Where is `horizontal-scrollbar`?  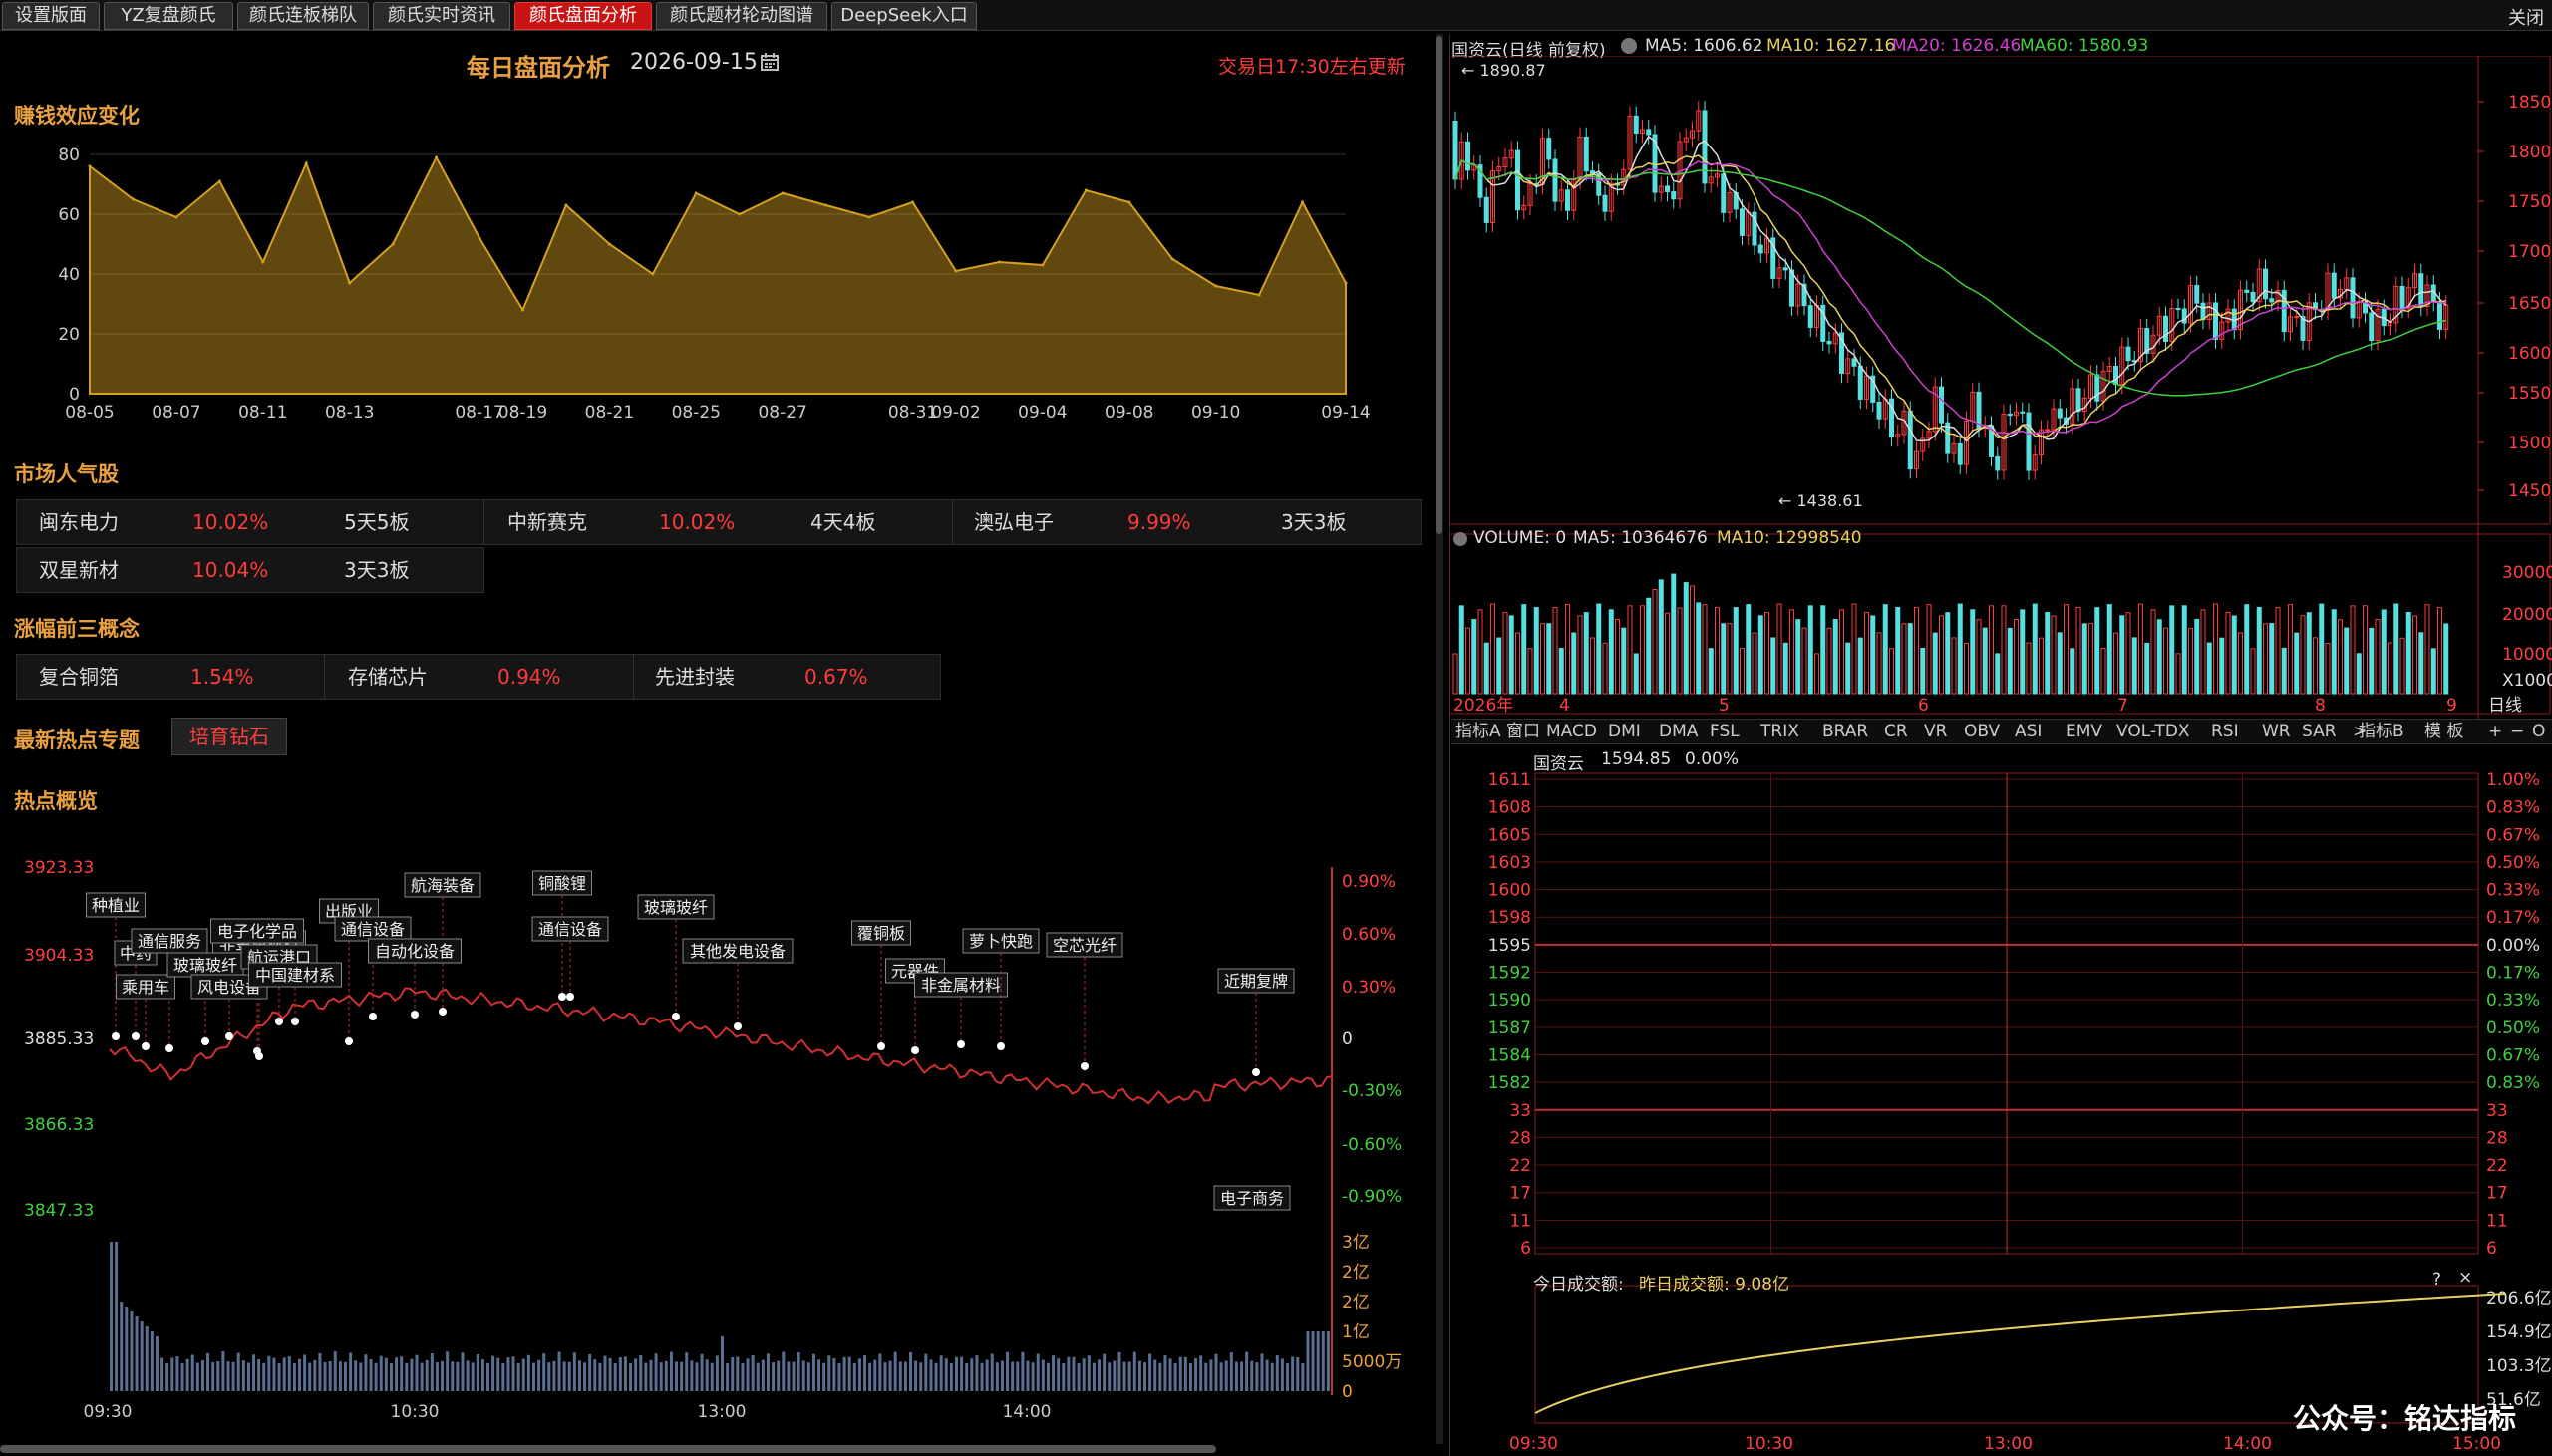 horizontal-scrollbar is located at coordinates (608, 1449).